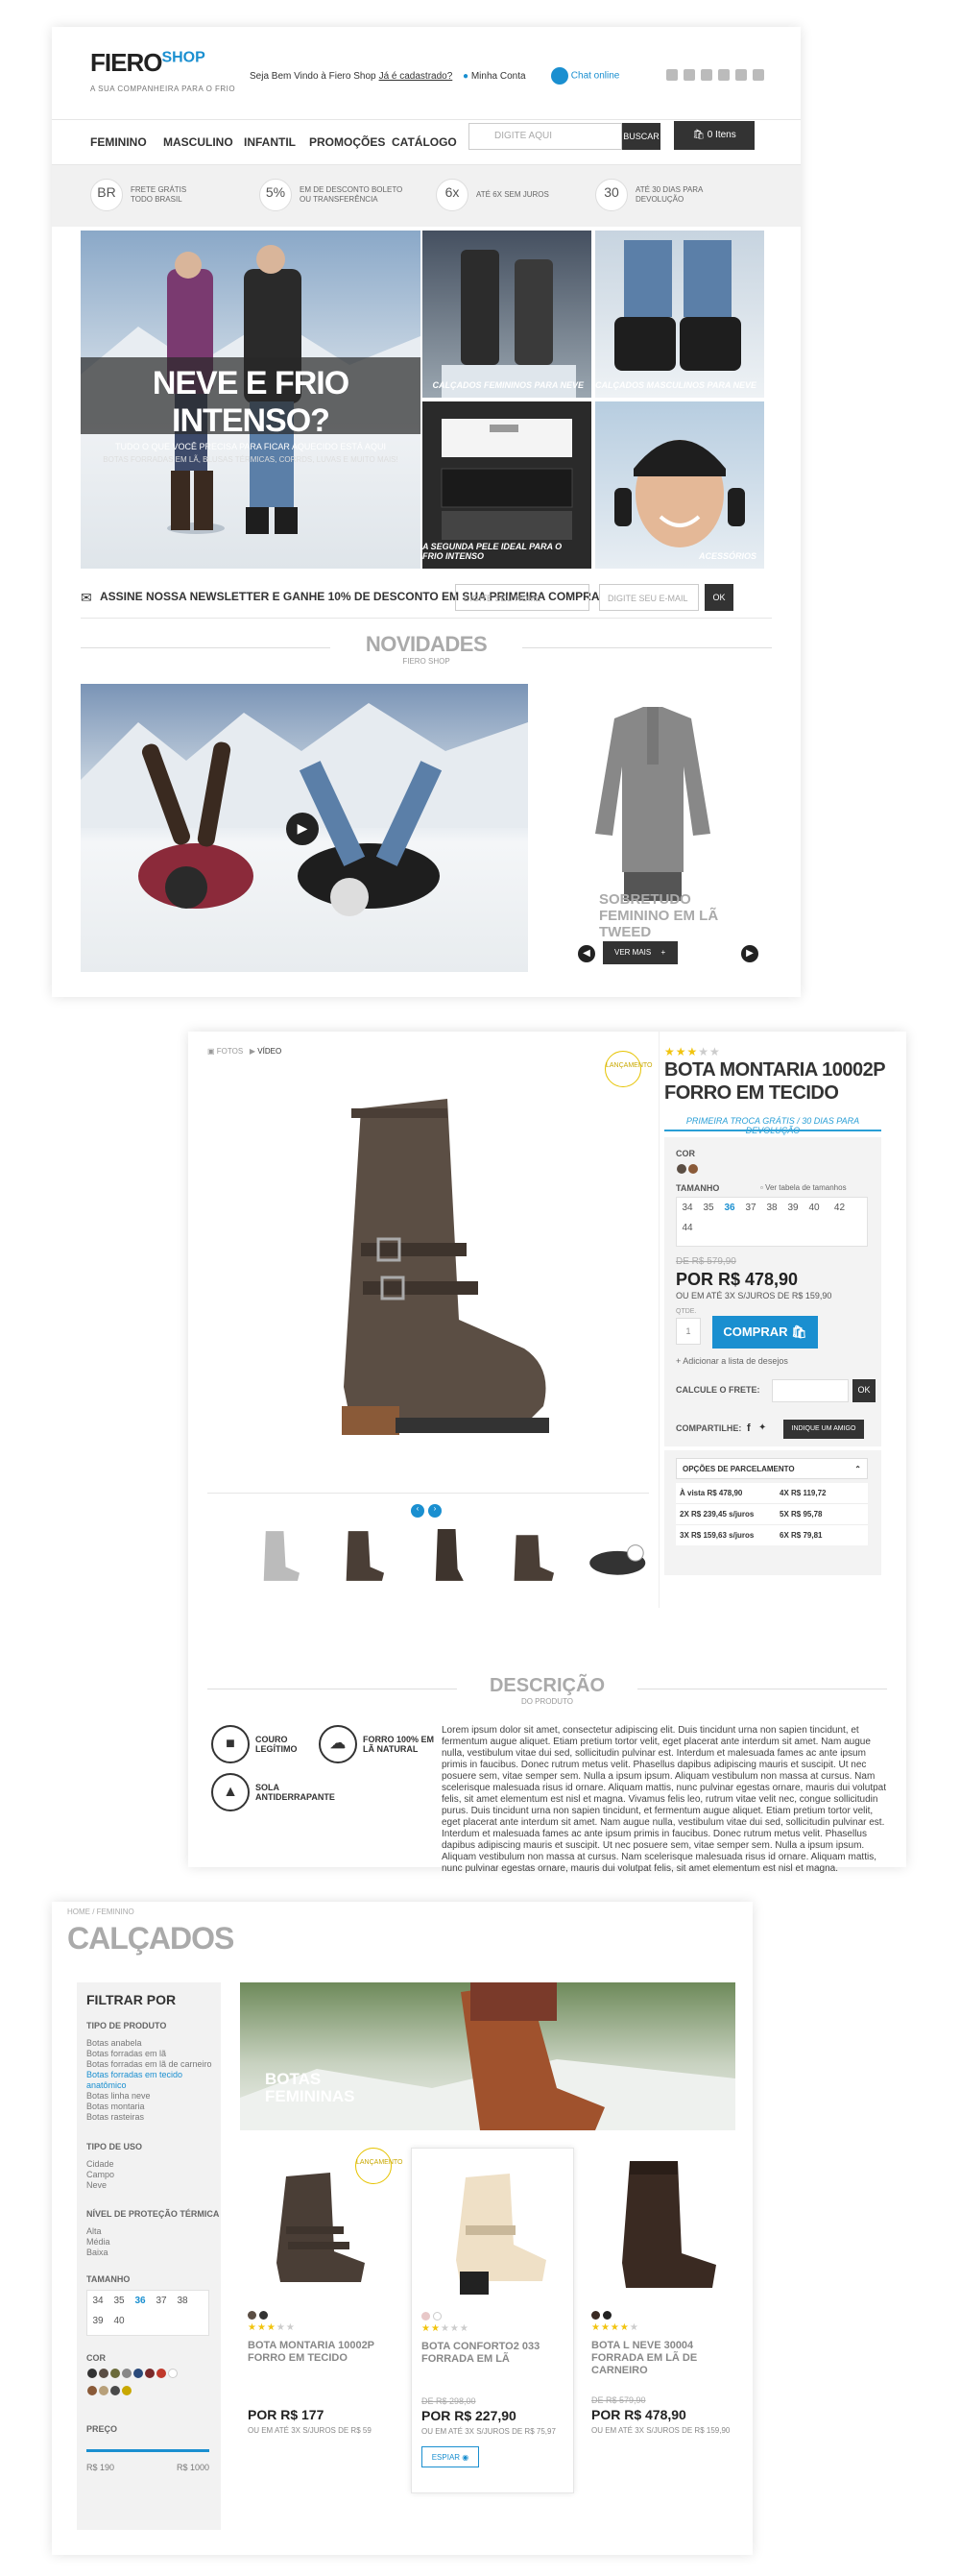 The image size is (960, 2576). I want to click on tile-women-snow-shoes: CALÇADOS FEMININOS PARA NEVE, so click(507, 314).